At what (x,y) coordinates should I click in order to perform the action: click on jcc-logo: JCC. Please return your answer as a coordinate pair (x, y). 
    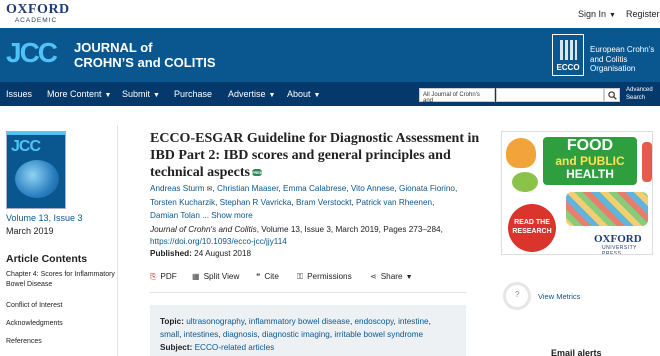
    Looking at the image, I should click on (32, 53).